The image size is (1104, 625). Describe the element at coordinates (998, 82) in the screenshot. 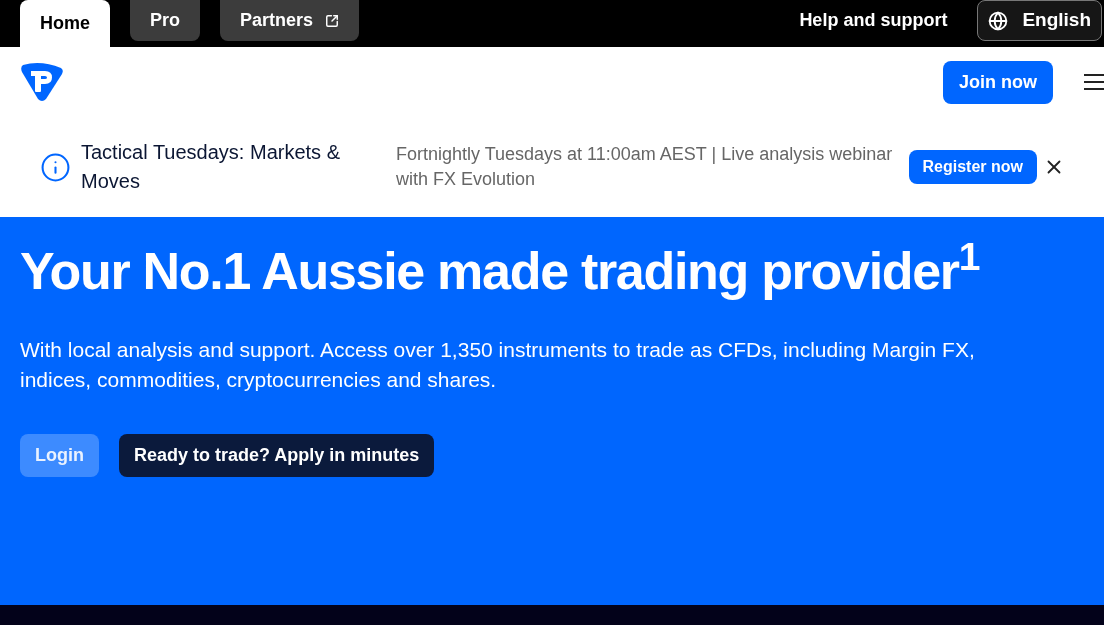

I see `join-now-button: Join now` at that location.